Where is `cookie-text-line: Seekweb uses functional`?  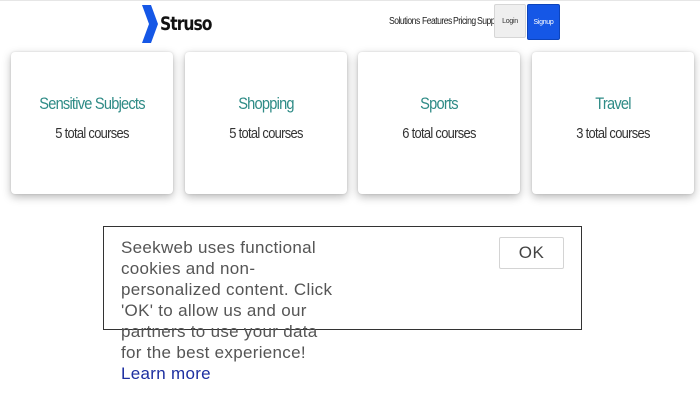
cookie-text-line: Seekweb uses functional is located at coordinates (218, 247).